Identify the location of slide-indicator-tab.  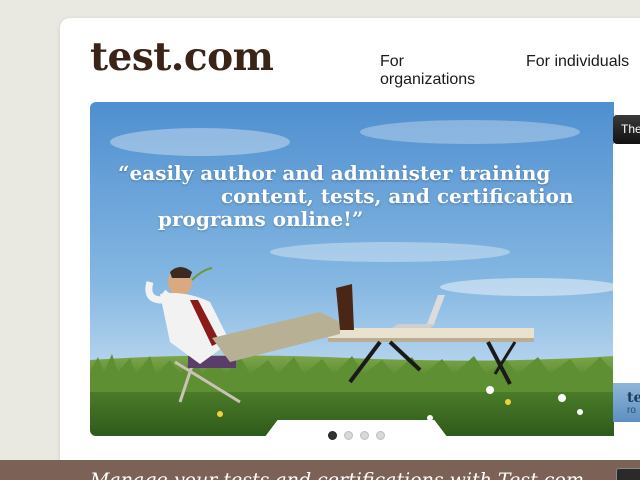
(356, 433).